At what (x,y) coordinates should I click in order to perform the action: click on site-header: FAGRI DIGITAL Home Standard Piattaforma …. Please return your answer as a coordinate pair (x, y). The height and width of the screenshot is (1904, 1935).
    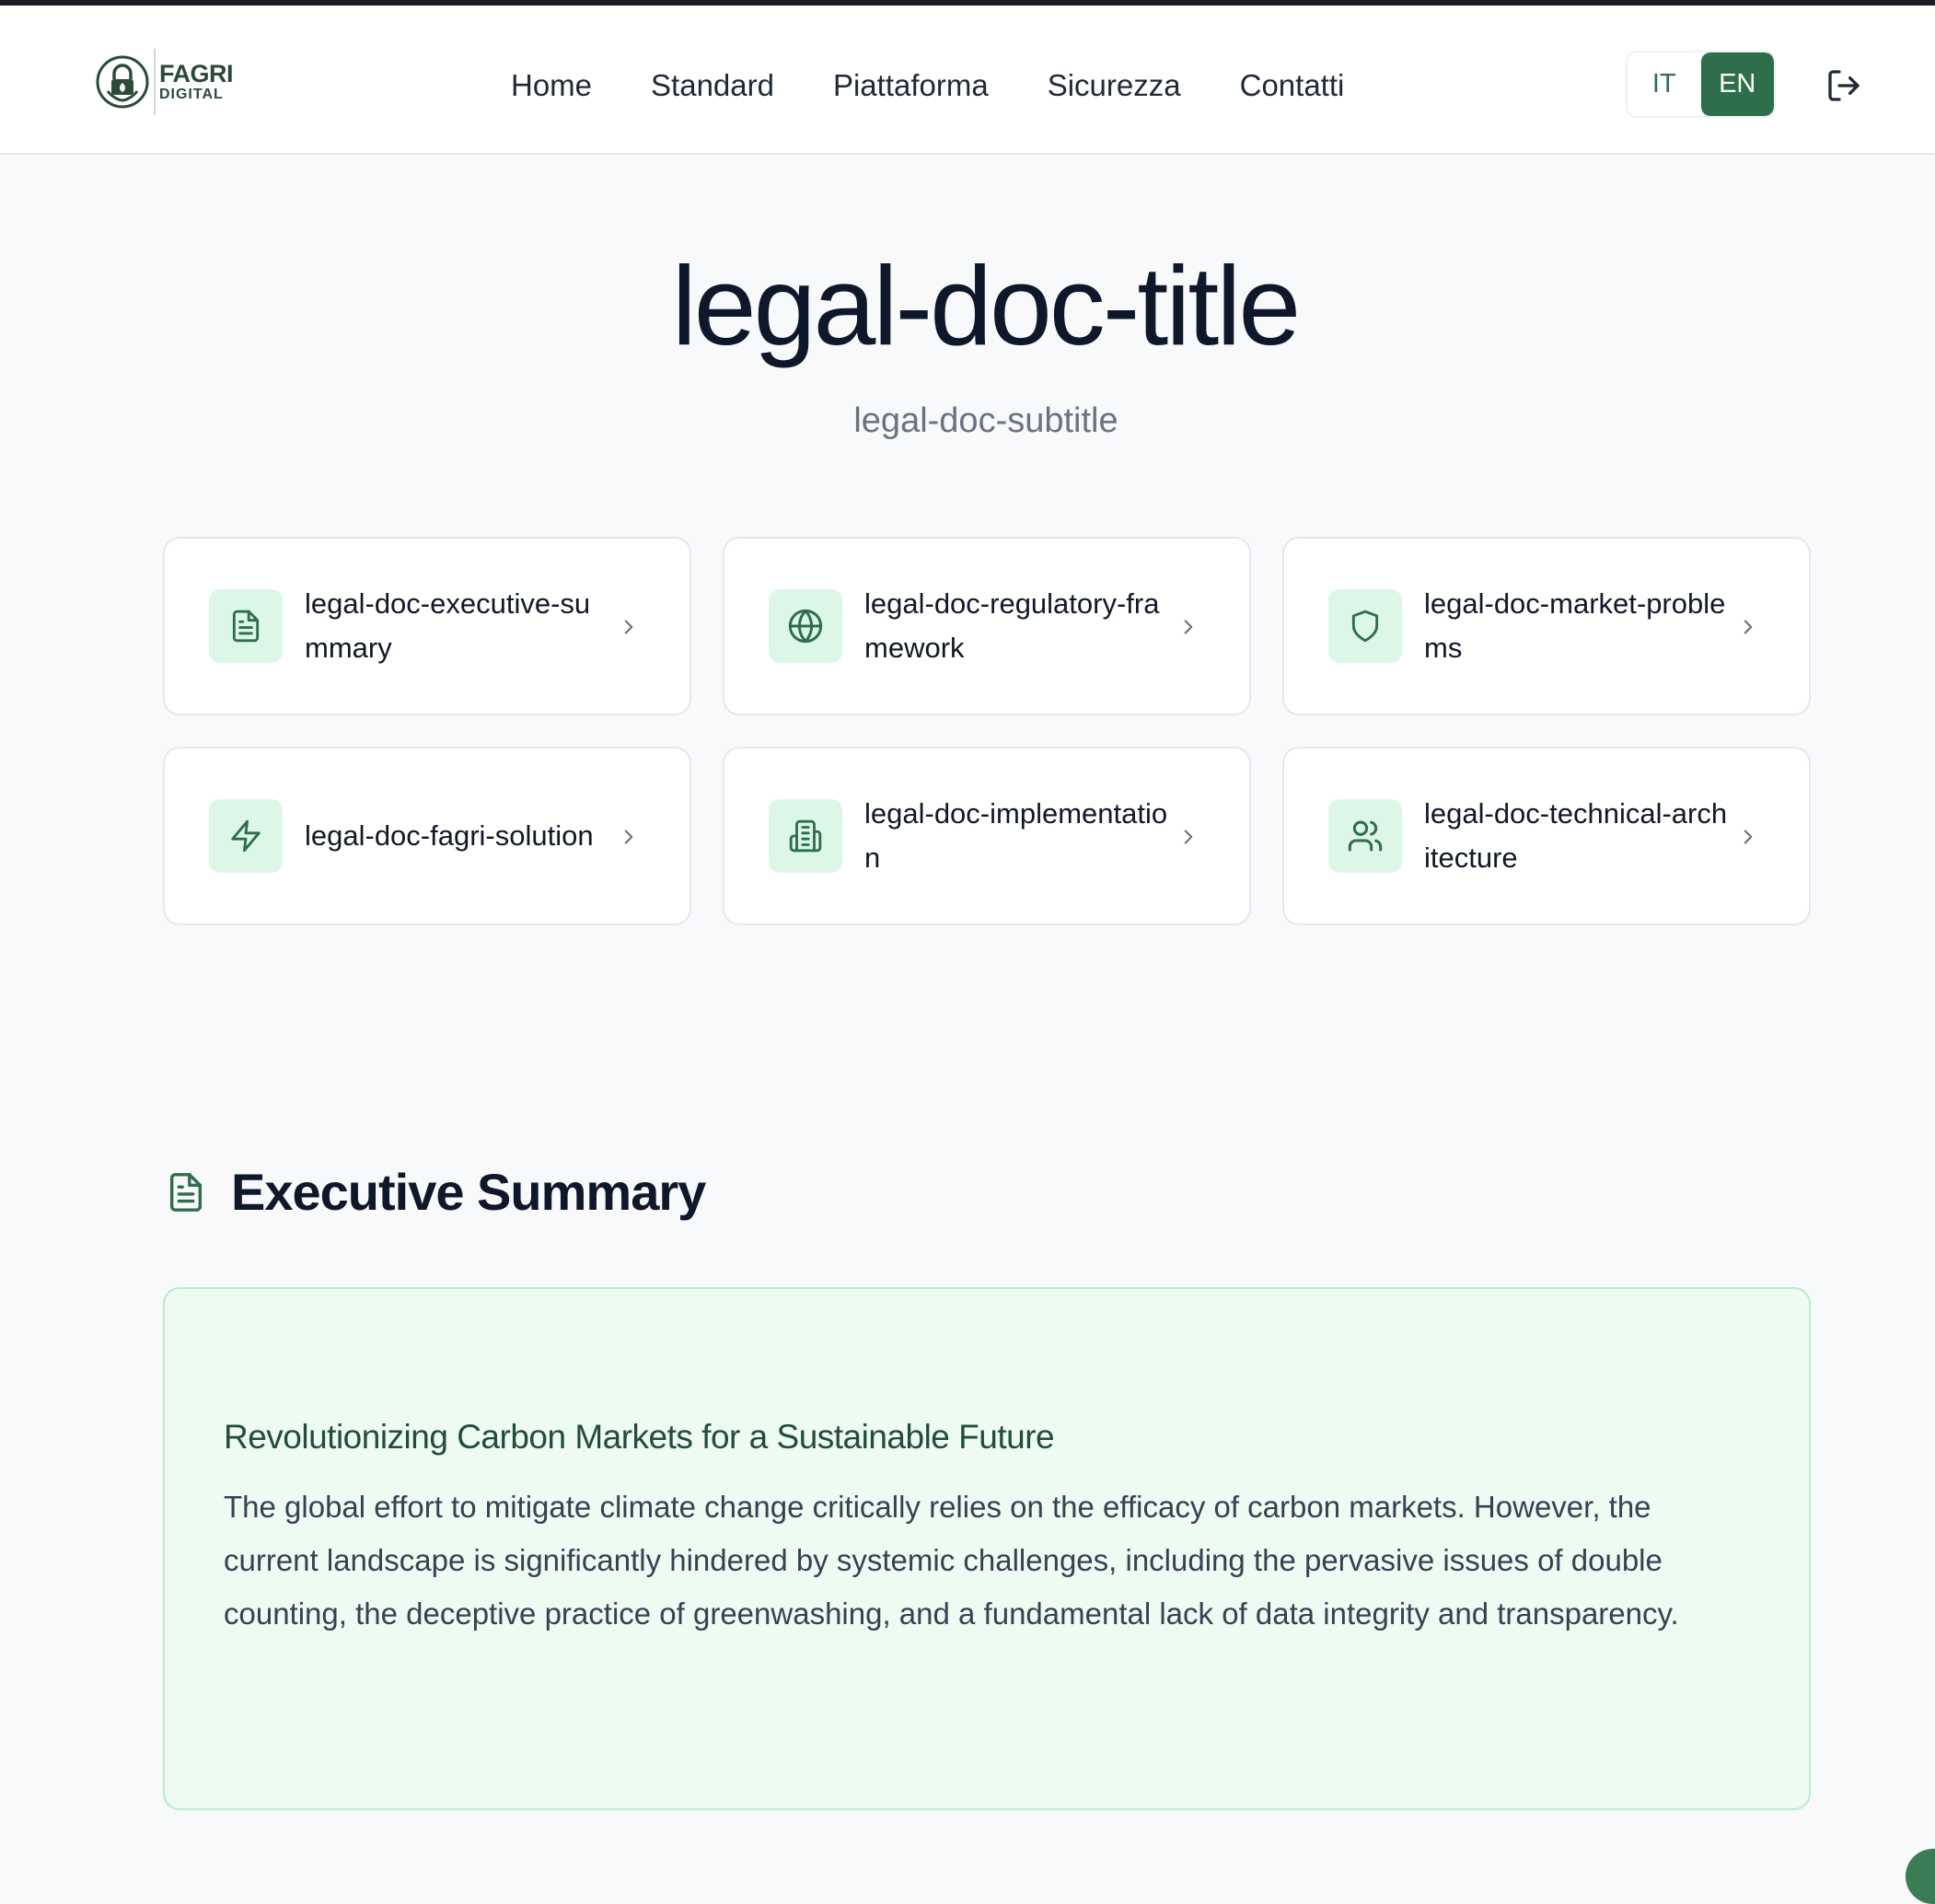
    Looking at the image, I should click on (967, 80).